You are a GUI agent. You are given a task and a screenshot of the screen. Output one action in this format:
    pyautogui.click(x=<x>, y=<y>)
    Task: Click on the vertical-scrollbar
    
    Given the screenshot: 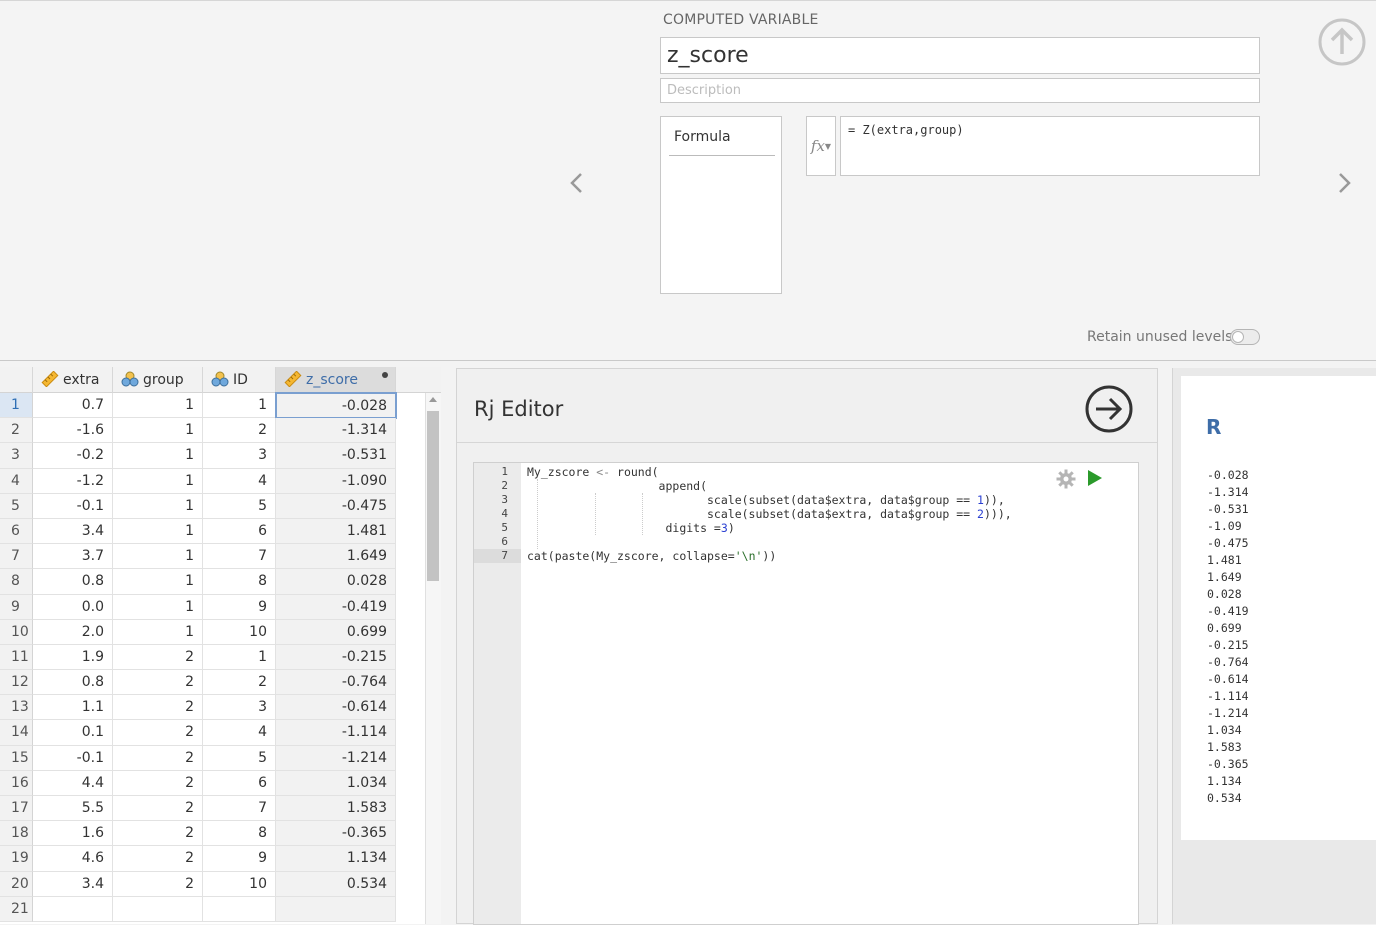 What is the action you would take?
    pyautogui.click(x=433, y=658)
    